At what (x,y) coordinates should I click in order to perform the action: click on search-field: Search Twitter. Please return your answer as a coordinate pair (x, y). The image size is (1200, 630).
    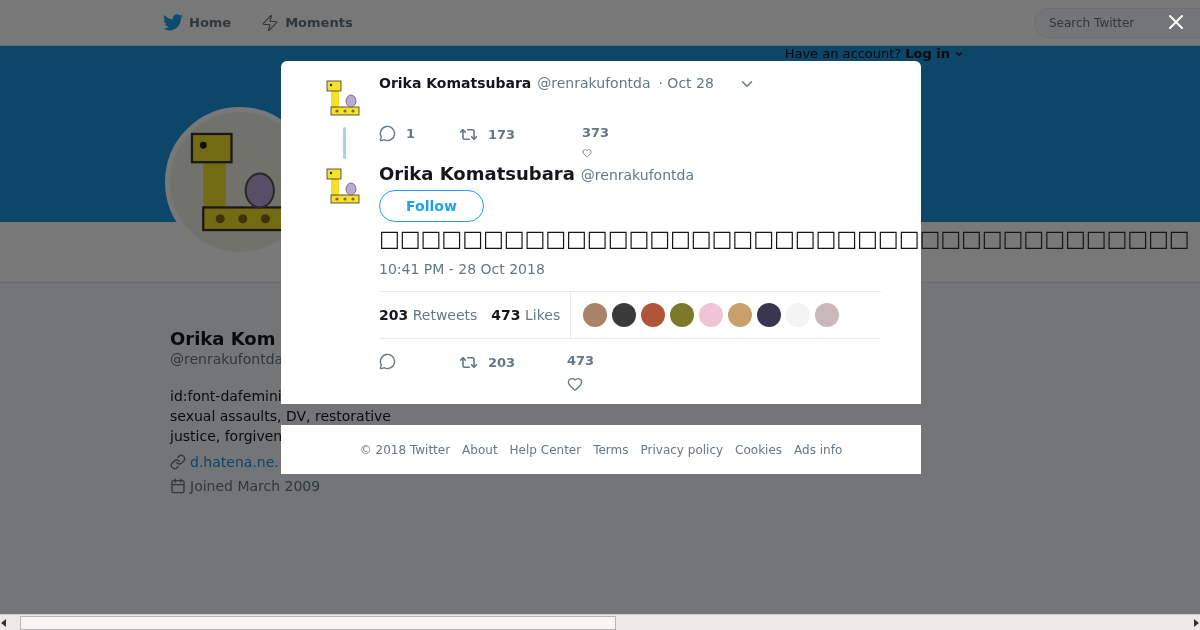
    Looking at the image, I should click on (1117, 22).